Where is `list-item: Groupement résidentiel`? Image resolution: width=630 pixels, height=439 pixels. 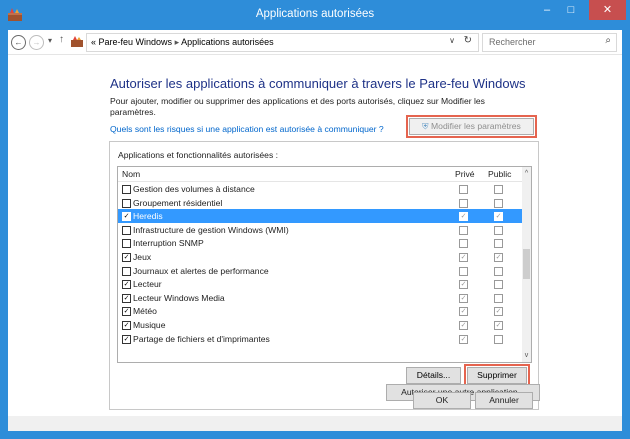
list-item: Groupement résidentiel is located at coordinates (320, 203).